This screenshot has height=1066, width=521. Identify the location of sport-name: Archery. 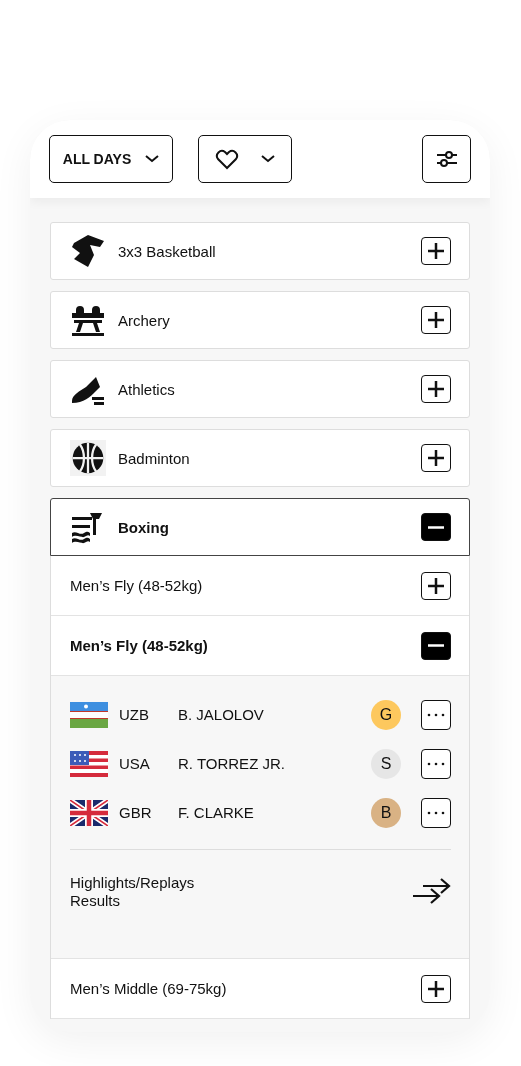
(144, 320).